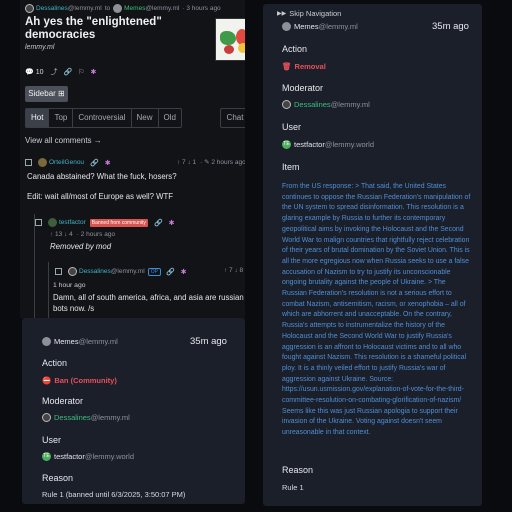 The height and width of the screenshot is (512, 512). I want to click on view-all-label: View all comments, so click(58, 140).